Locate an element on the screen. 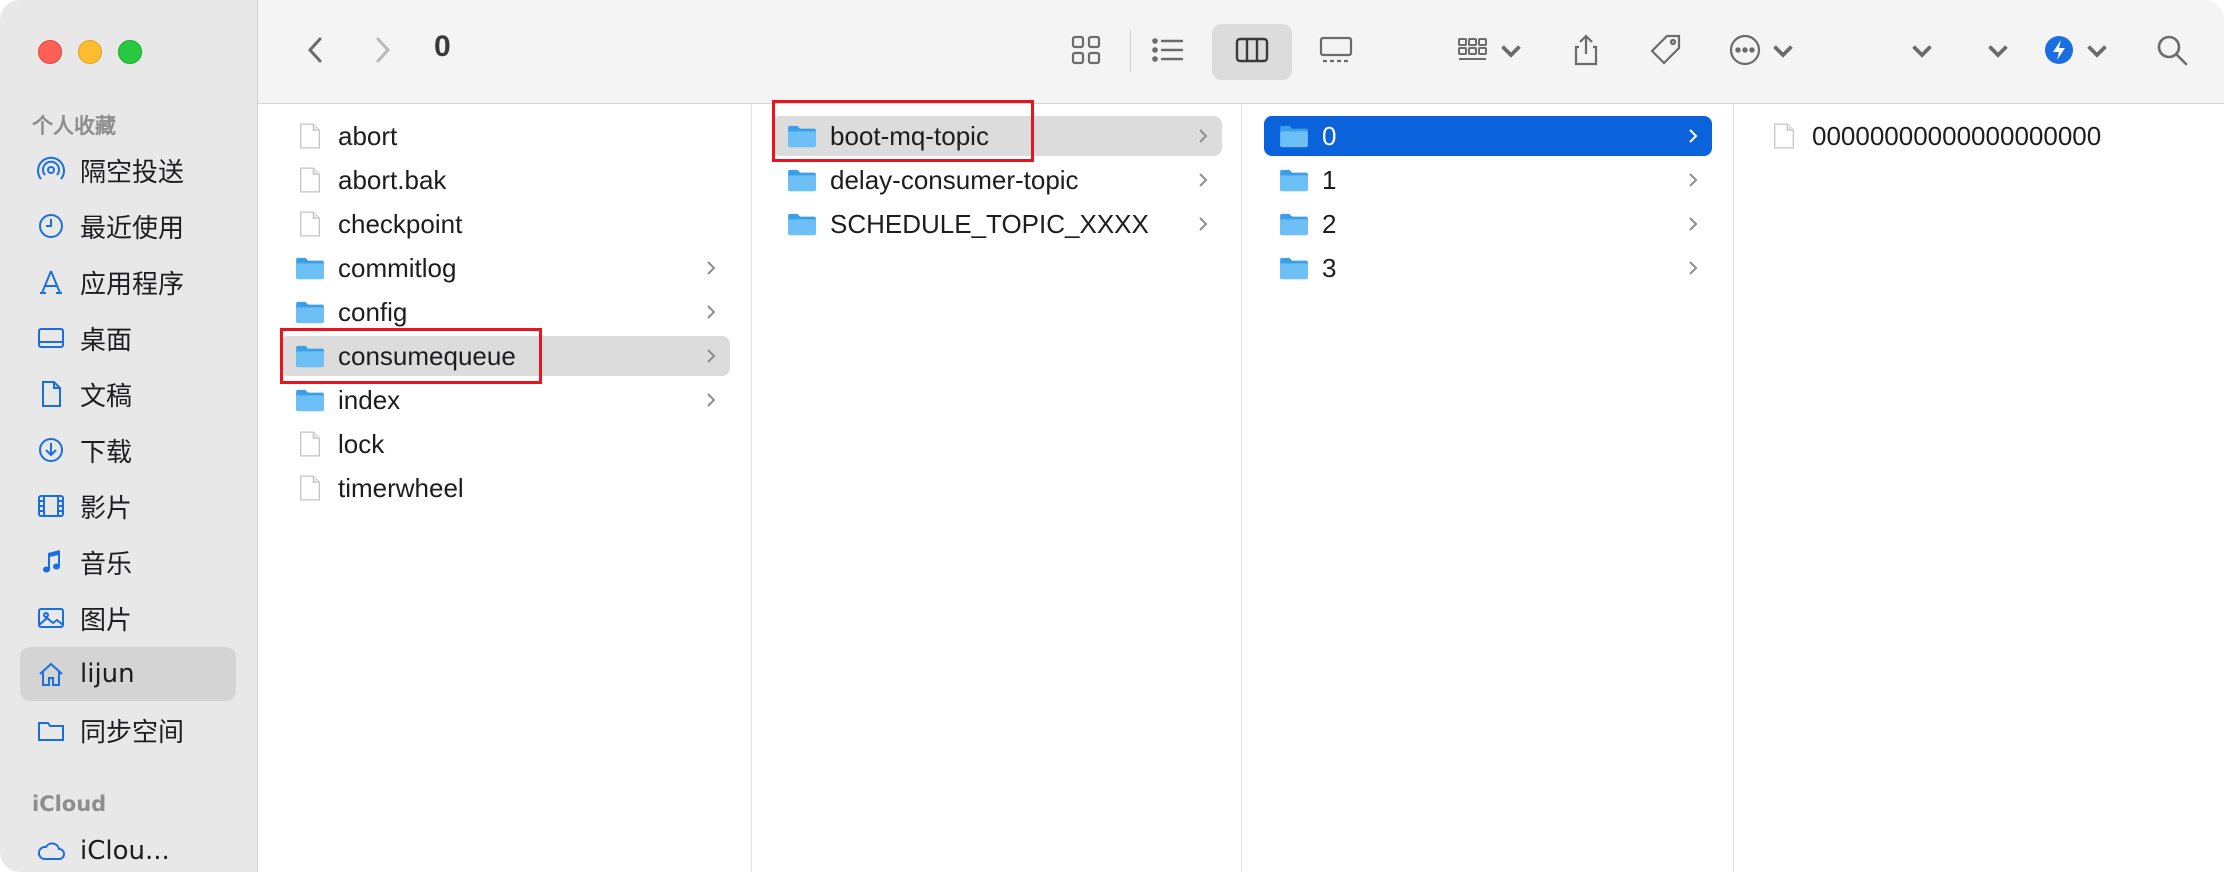 The width and height of the screenshot is (2224, 872). icon-view-button is located at coordinates (1086, 52).